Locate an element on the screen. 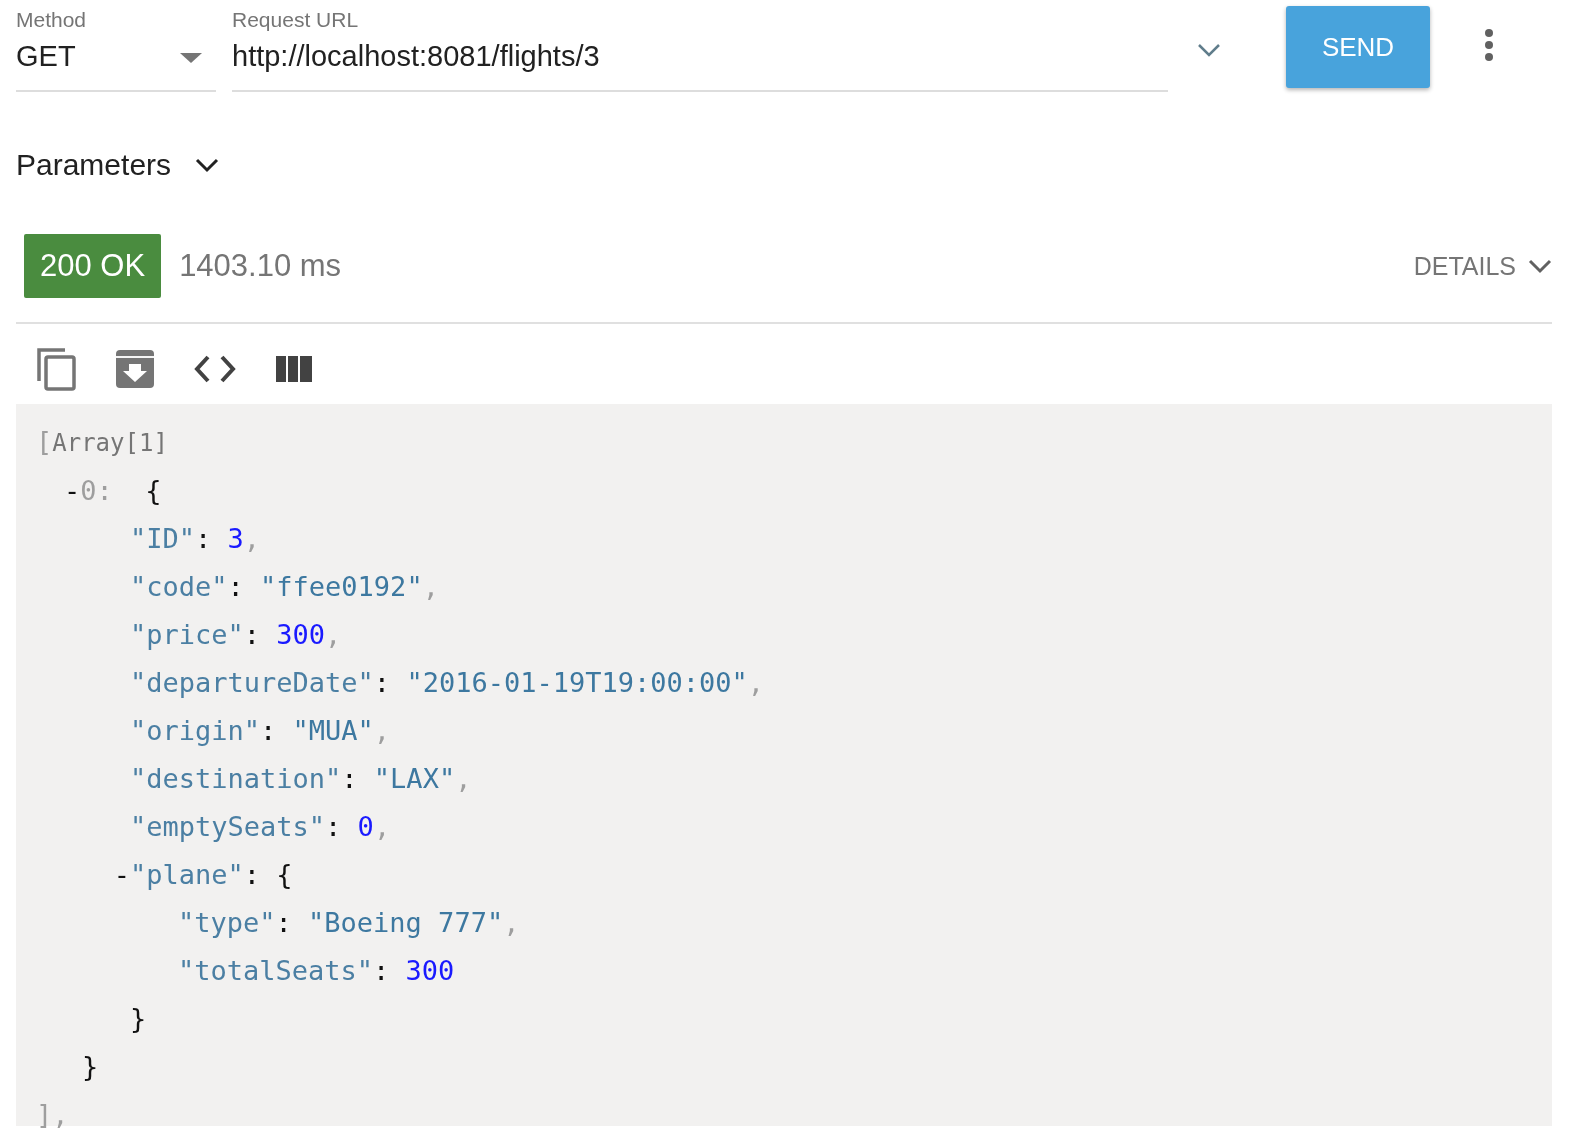 The image size is (1570, 1146). code-line: "code": "ffee0192", is located at coordinates (284, 587).